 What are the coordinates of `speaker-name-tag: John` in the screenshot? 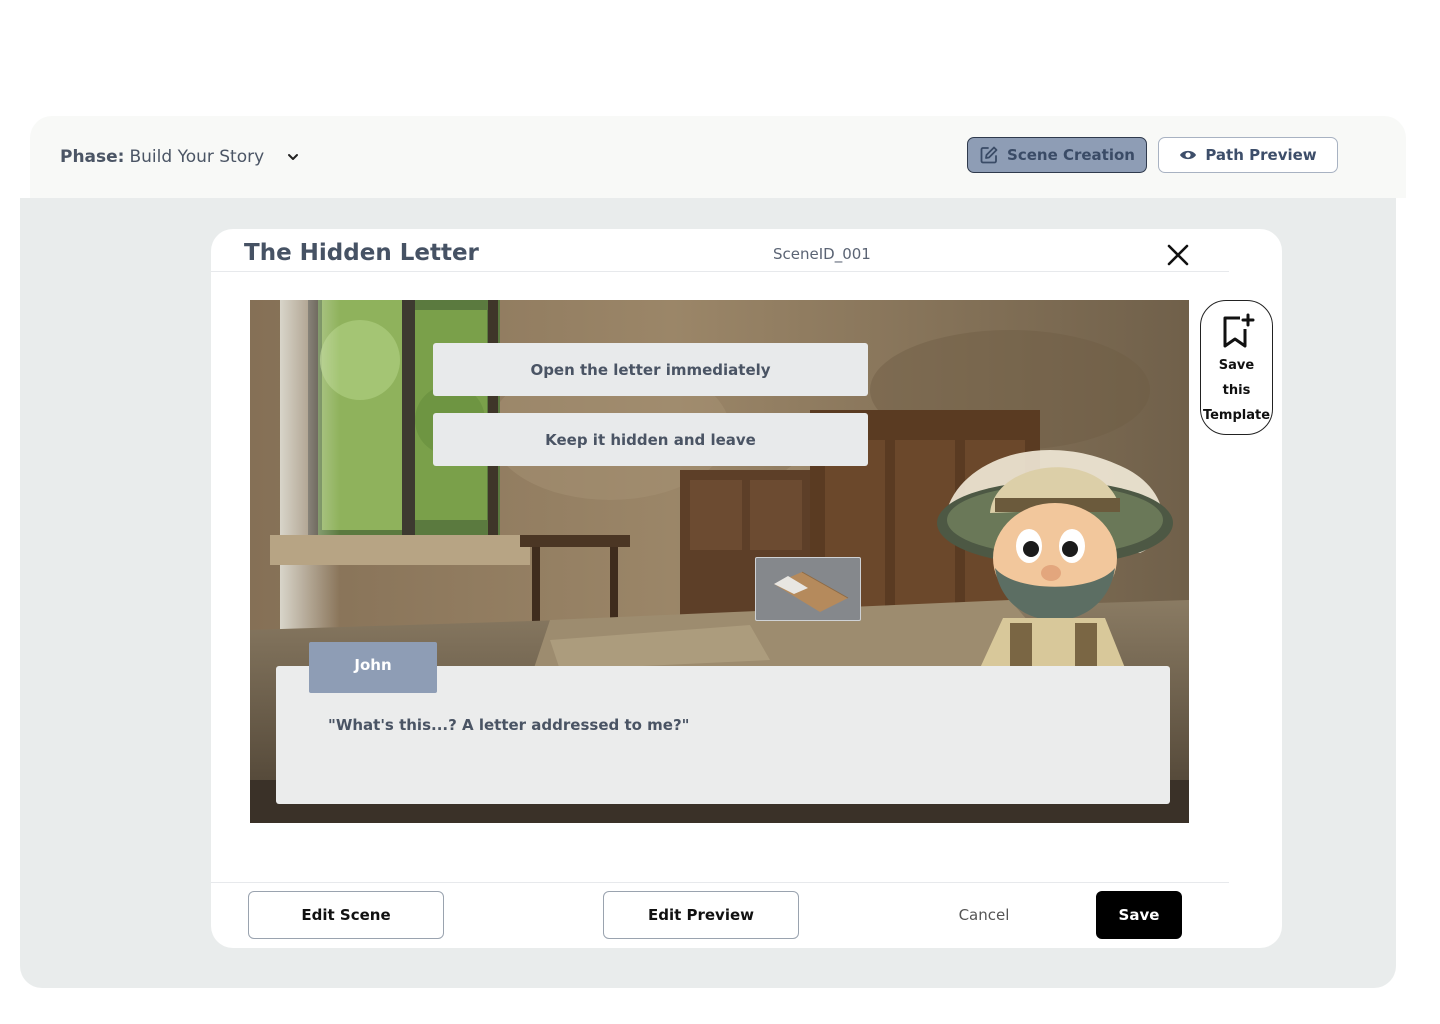 It's located at (373, 667).